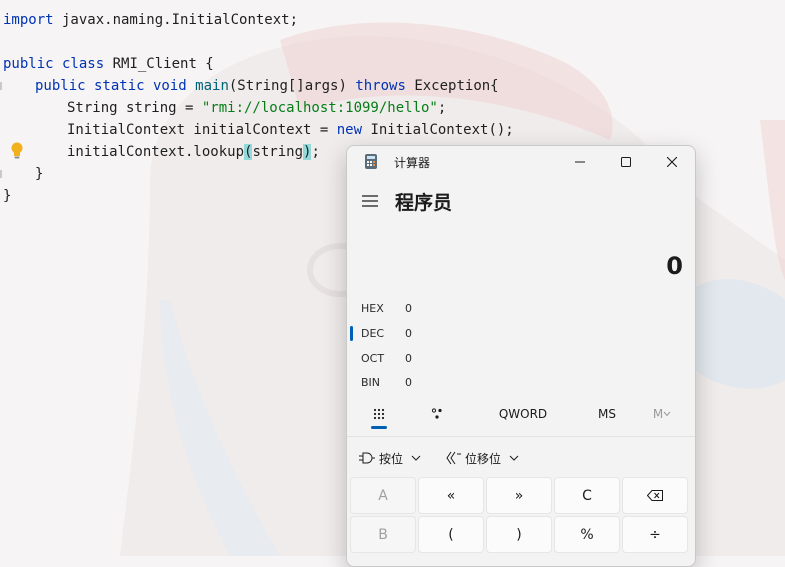 Image resolution: width=785 pixels, height=567 pixels. I want to click on result-display: 0, so click(674, 266).